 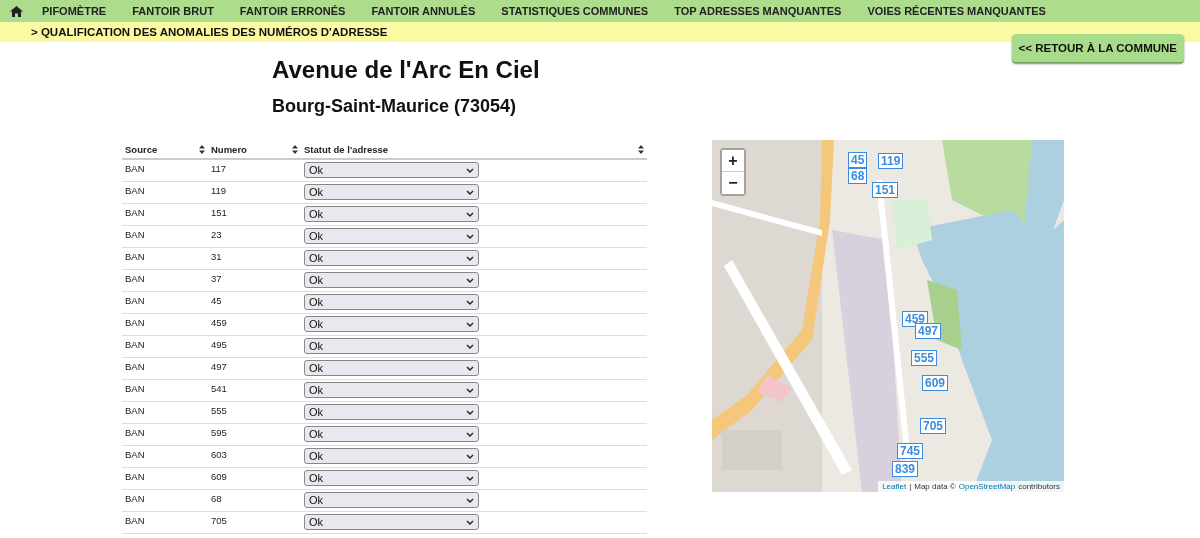 I want to click on back-button: << RETOUR À LA COMMUNE, so click(x=1097, y=48).